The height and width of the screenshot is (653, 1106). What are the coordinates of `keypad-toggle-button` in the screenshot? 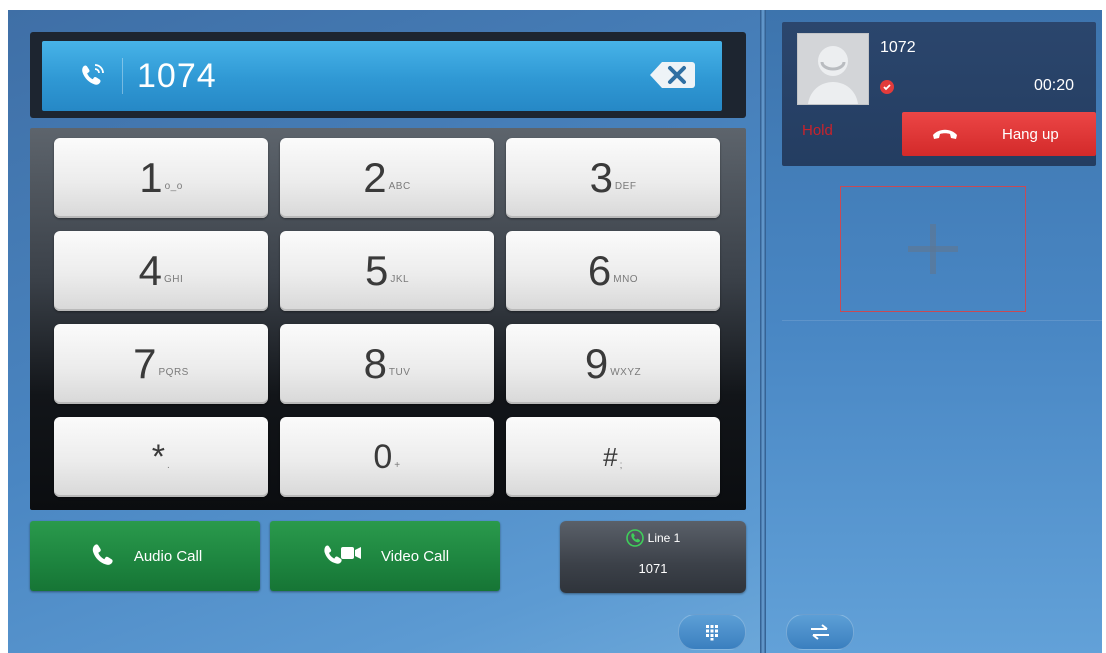 It's located at (712, 632).